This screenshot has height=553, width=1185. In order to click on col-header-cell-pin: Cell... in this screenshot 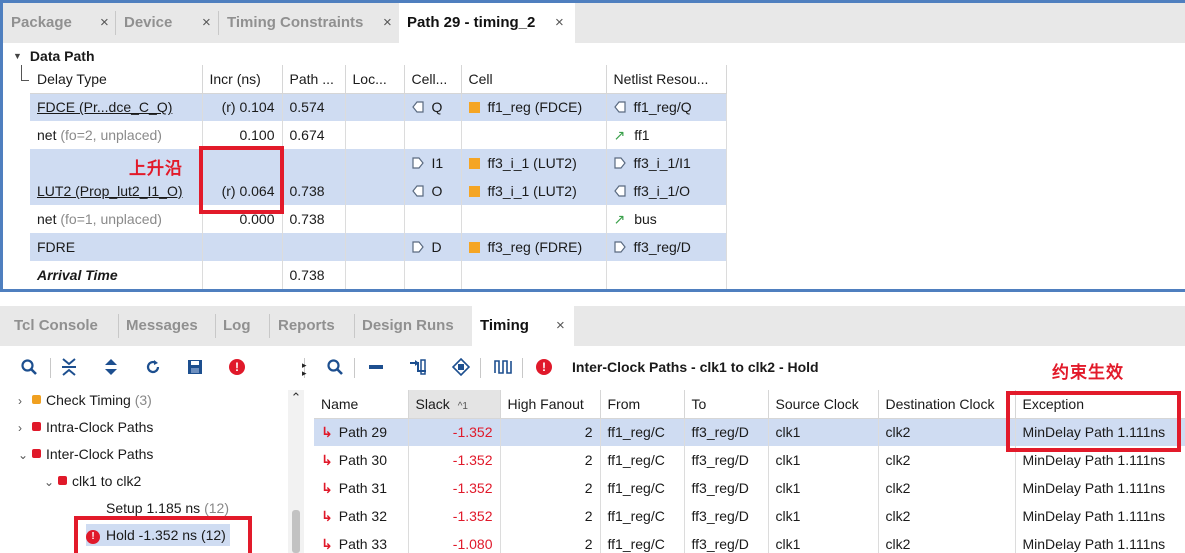, I will do `click(433, 79)`.